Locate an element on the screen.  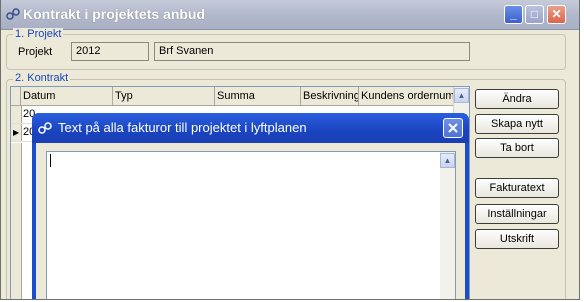
projekt-name-field: Brf Svanen is located at coordinates (312, 51).